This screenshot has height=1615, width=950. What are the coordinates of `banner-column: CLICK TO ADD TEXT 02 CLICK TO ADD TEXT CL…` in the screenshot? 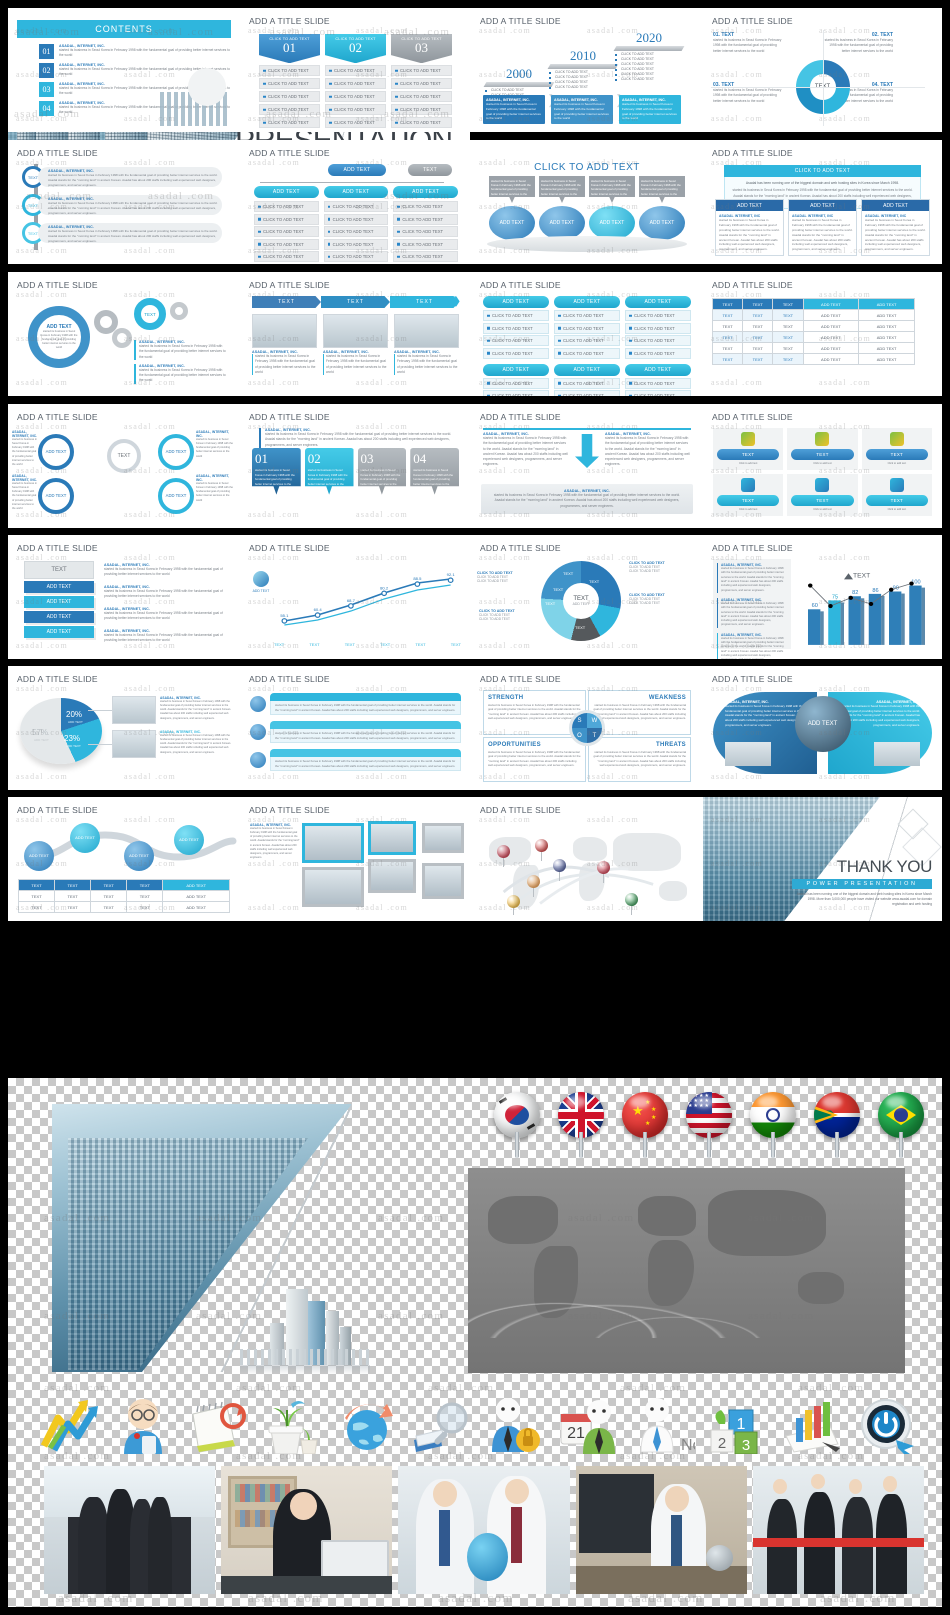 It's located at (355, 81).